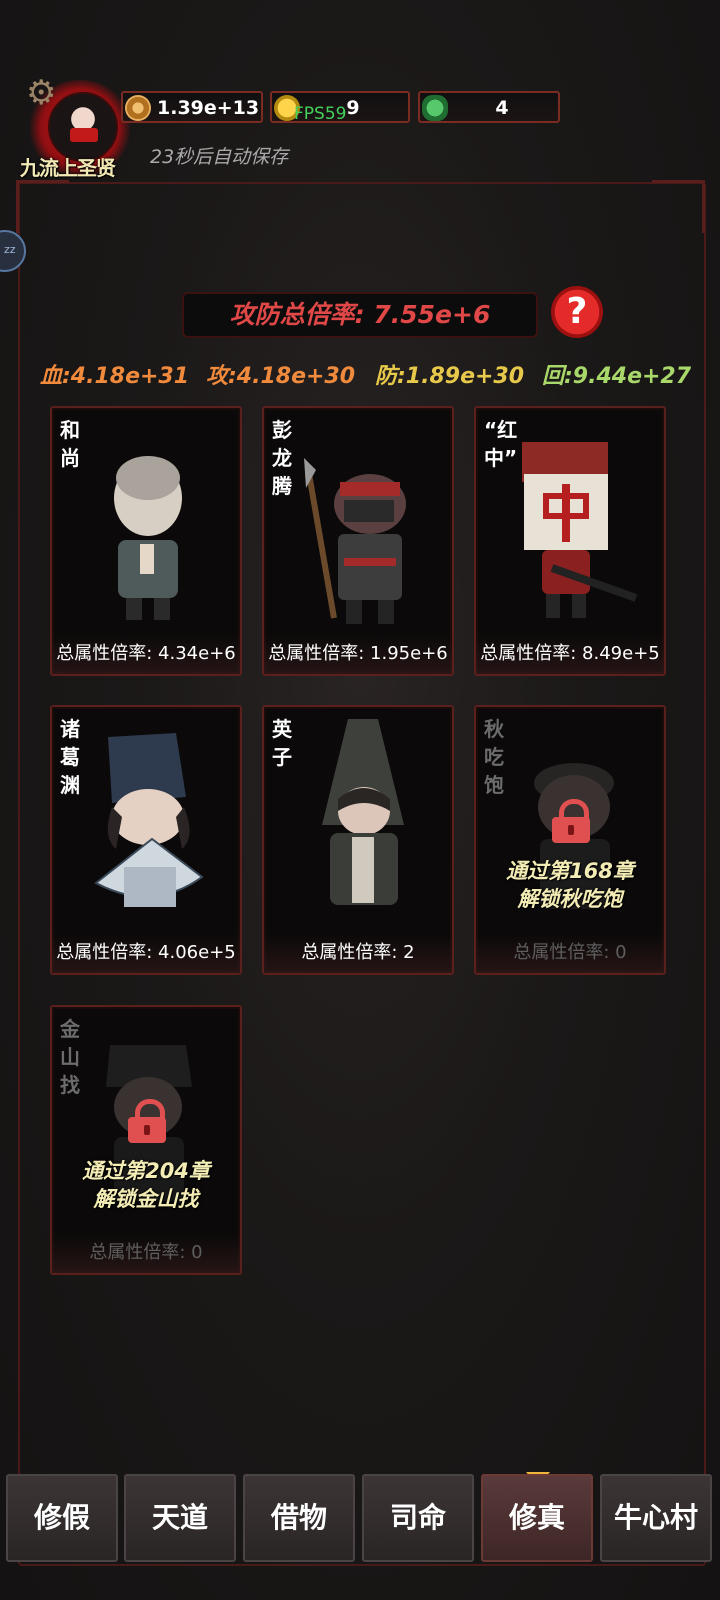 This screenshot has width=720, height=1600. What do you see at coordinates (41, 93) in the screenshot?
I see `gear-icon: ⚙` at bounding box center [41, 93].